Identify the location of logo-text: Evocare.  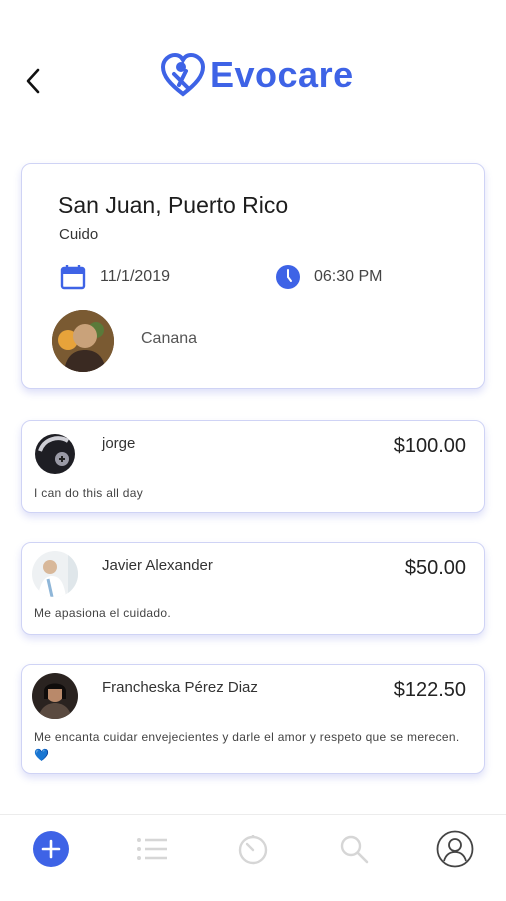
(282, 74).